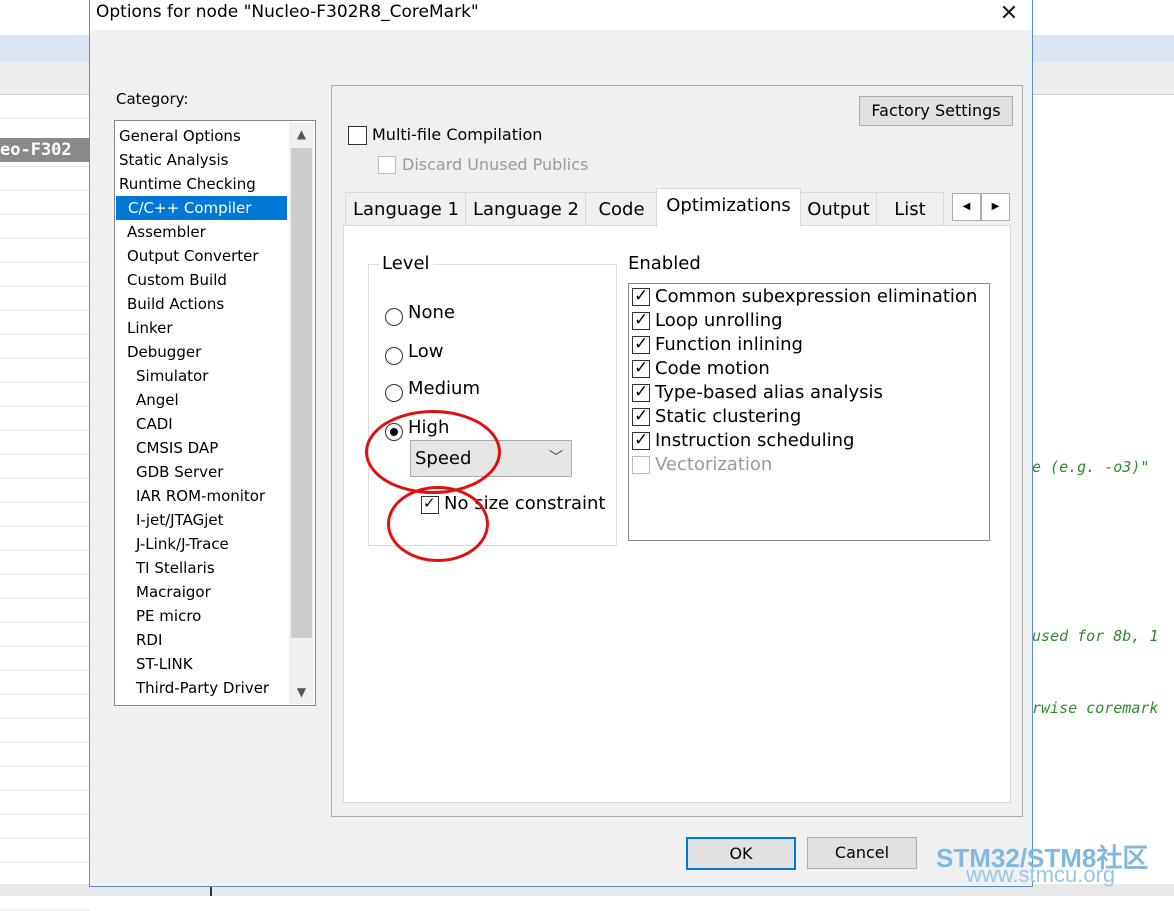  I want to click on enabled-item-label: Instruction scheduling, so click(755, 440).